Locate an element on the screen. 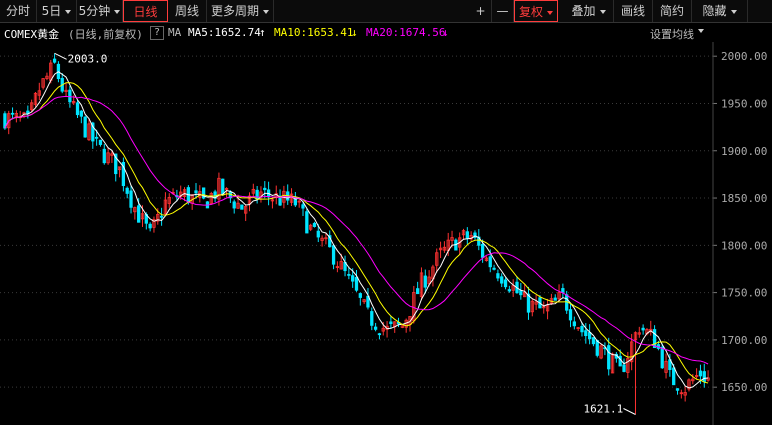  toolbar-label: 简约 is located at coordinates (671, 11).